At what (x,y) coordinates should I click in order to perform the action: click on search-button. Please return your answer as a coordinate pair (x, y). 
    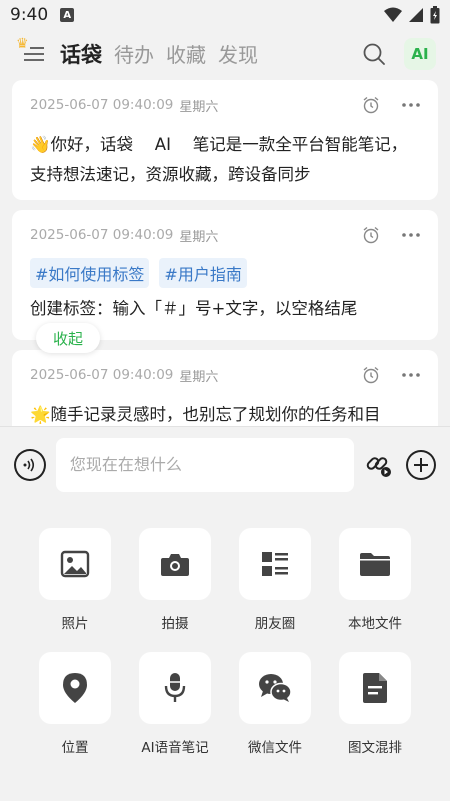
    Looking at the image, I should click on (374, 54).